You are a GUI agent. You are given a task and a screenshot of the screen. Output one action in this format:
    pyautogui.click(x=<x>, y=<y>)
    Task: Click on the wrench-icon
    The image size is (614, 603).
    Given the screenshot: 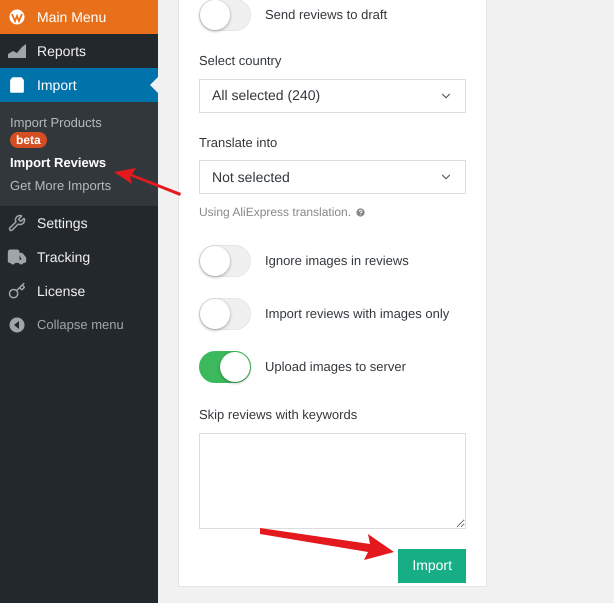 What is the action you would take?
    pyautogui.click(x=17, y=223)
    